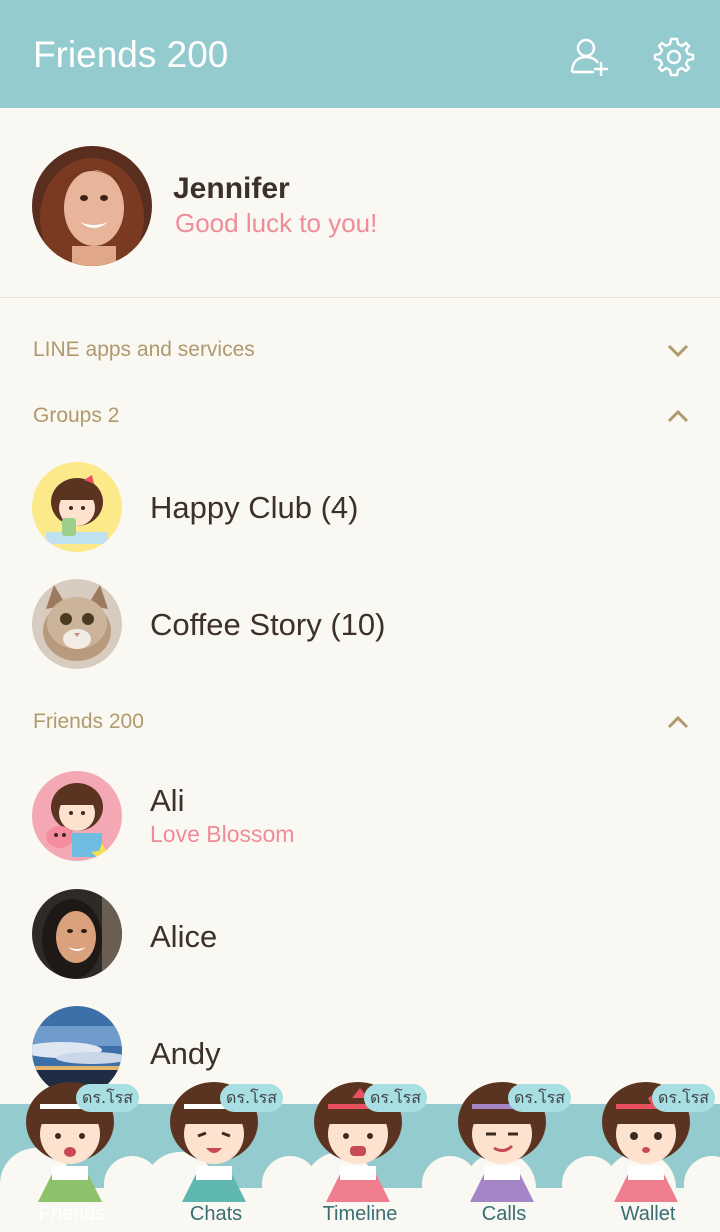  What do you see at coordinates (231, 188) in the screenshot?
I see `profile-name: Jennifer` at bounding box center [231, 188].